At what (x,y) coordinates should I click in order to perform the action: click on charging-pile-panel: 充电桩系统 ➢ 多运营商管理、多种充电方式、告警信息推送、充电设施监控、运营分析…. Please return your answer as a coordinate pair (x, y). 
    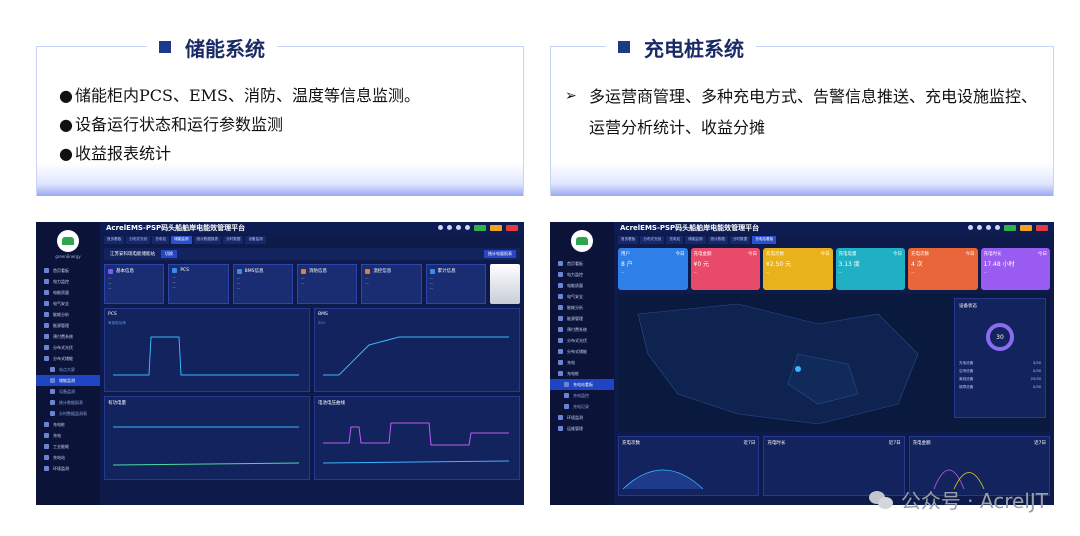
    Looking at the image, I should click on (802, 114).